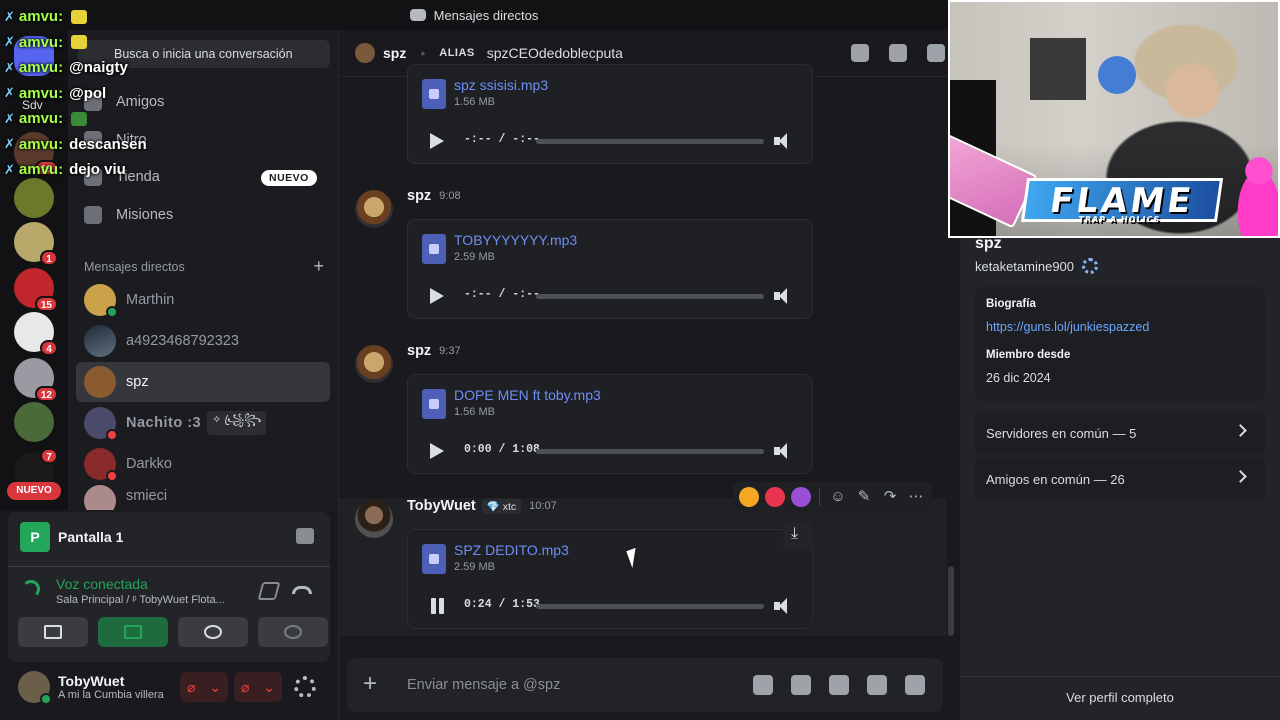  I want to click on sticker-icon, so click(839, 685).